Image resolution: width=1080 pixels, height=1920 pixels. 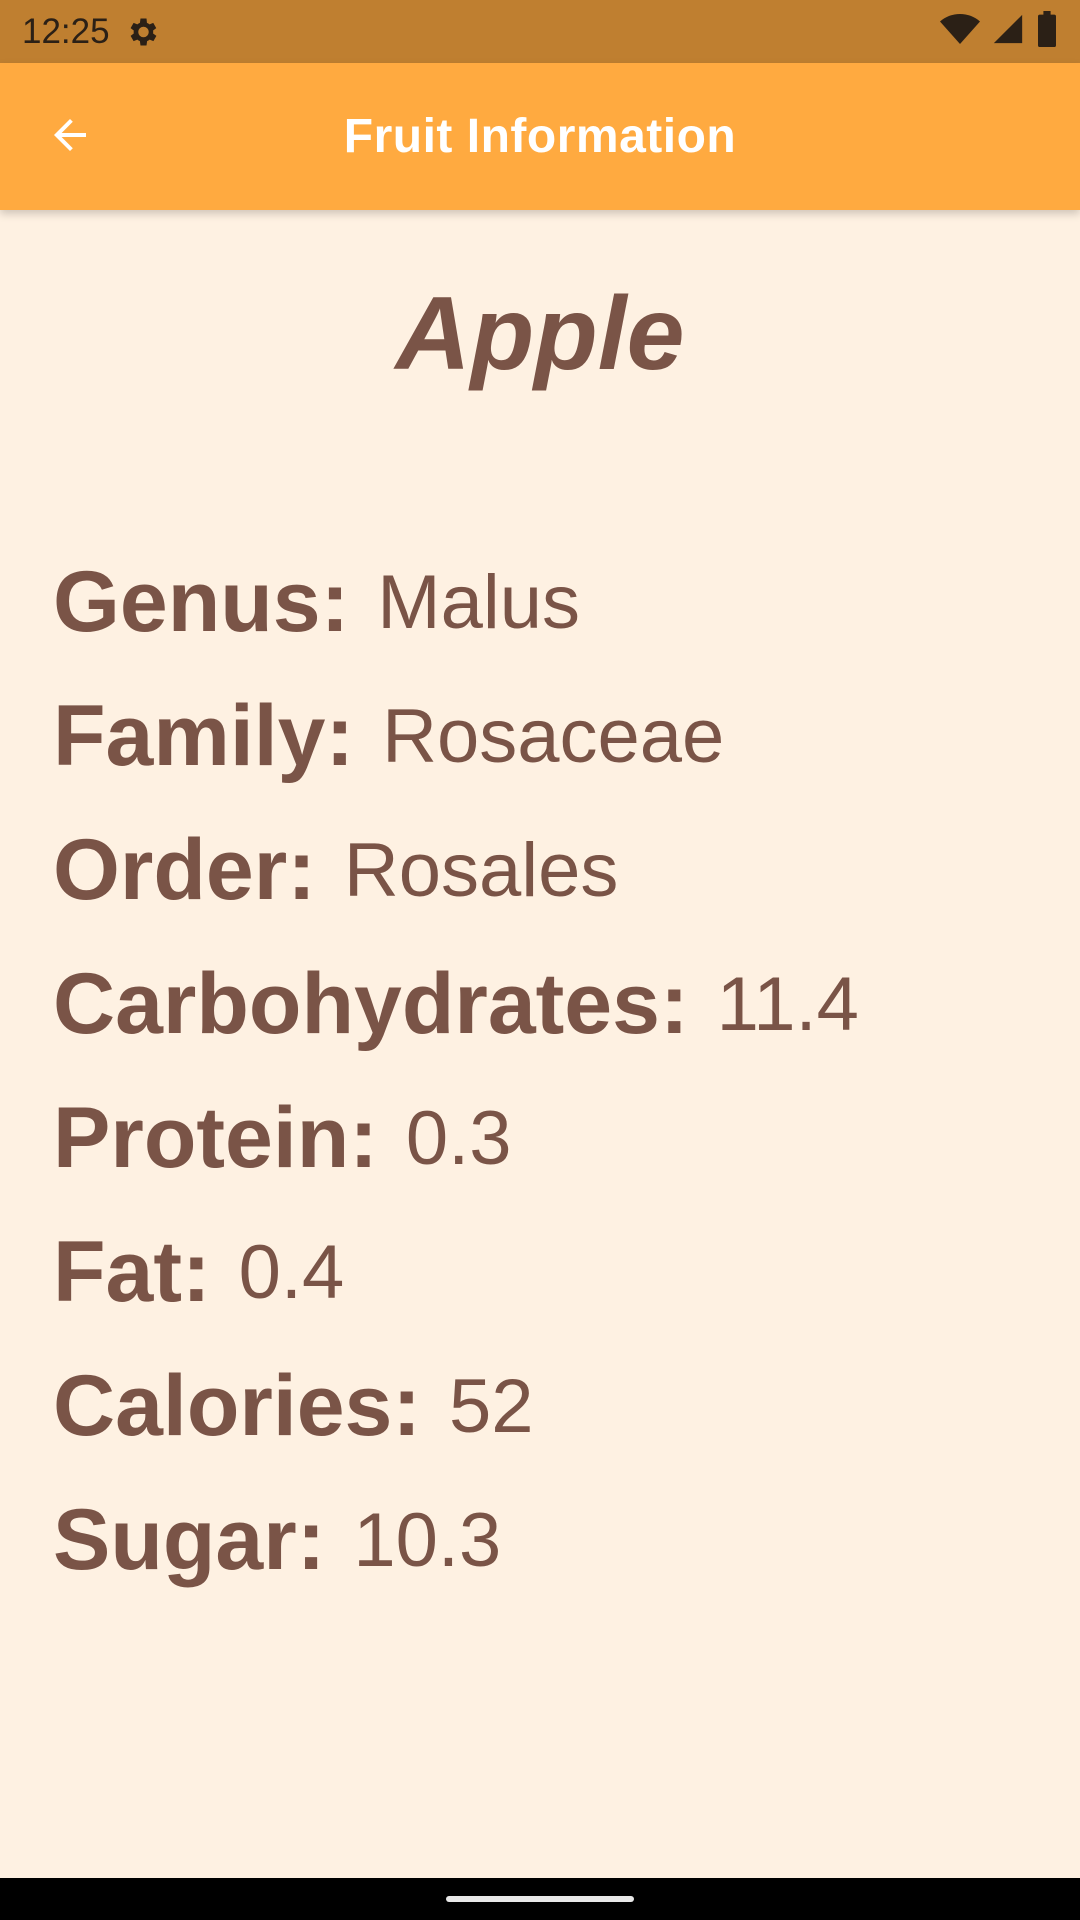 I want to click on status-bar: 12:25, so click(x=540, y=31).